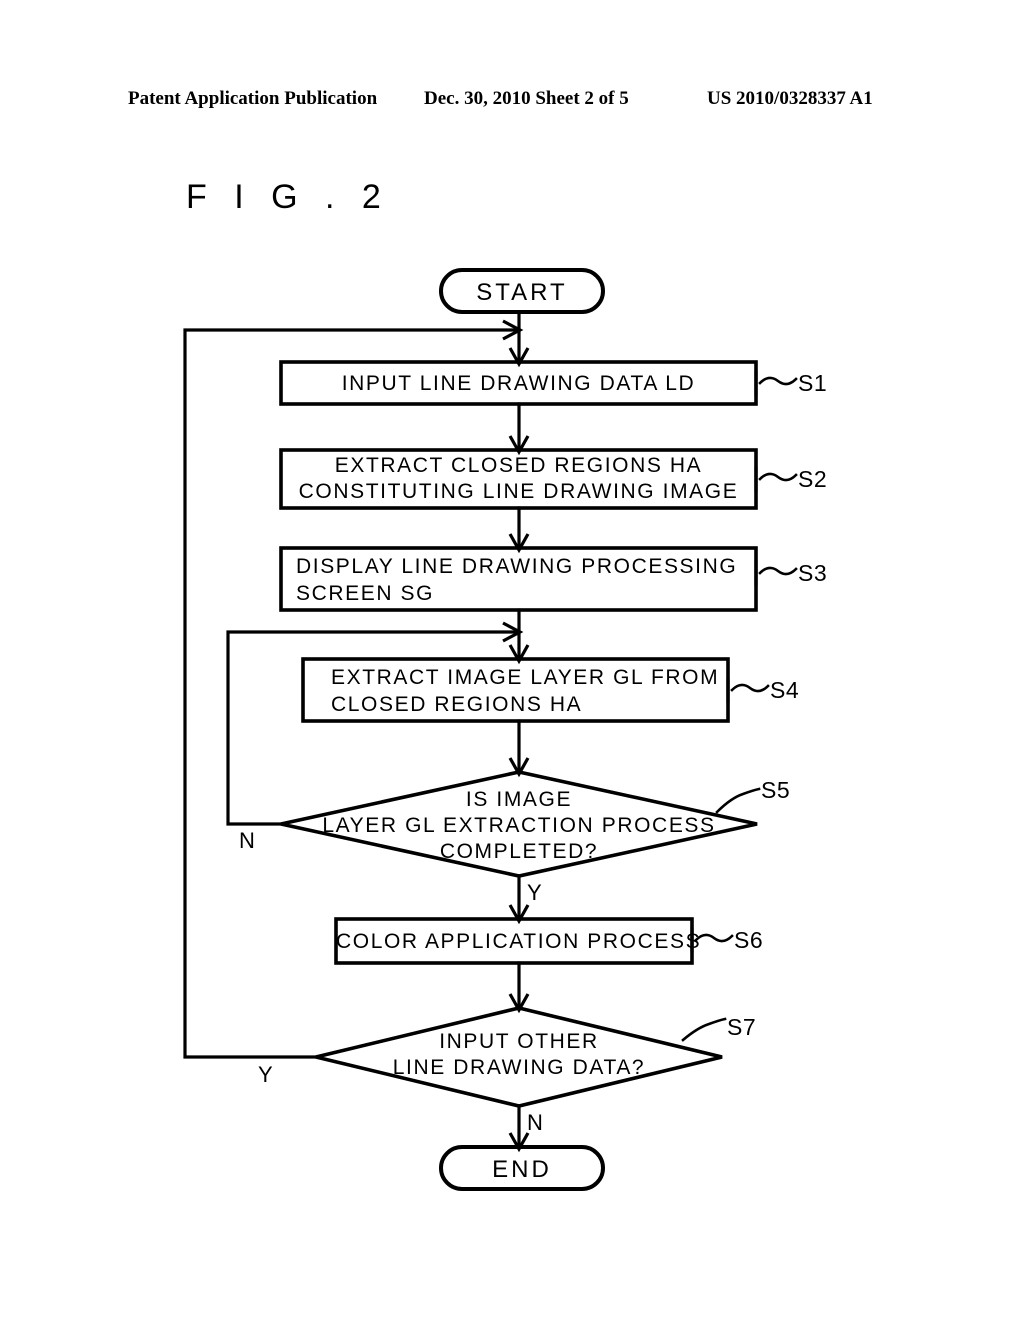 Image resolution: width=1024 pixels, height=1320 pixels. I want to click on leader-line-s4, so click(750, 688).